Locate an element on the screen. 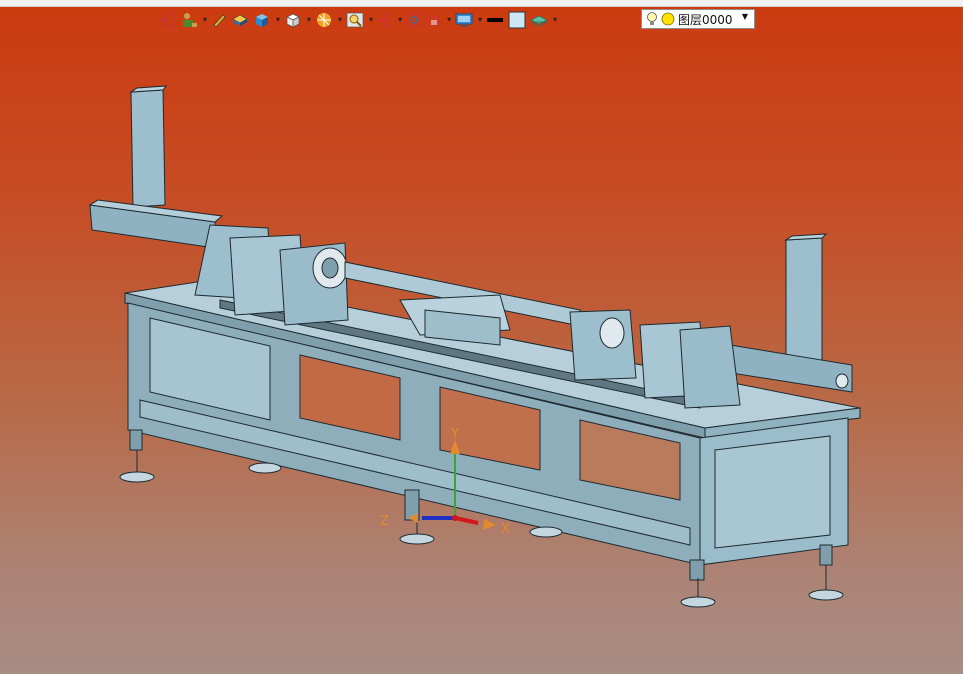  pan-button is located at coordinates (385, 20).